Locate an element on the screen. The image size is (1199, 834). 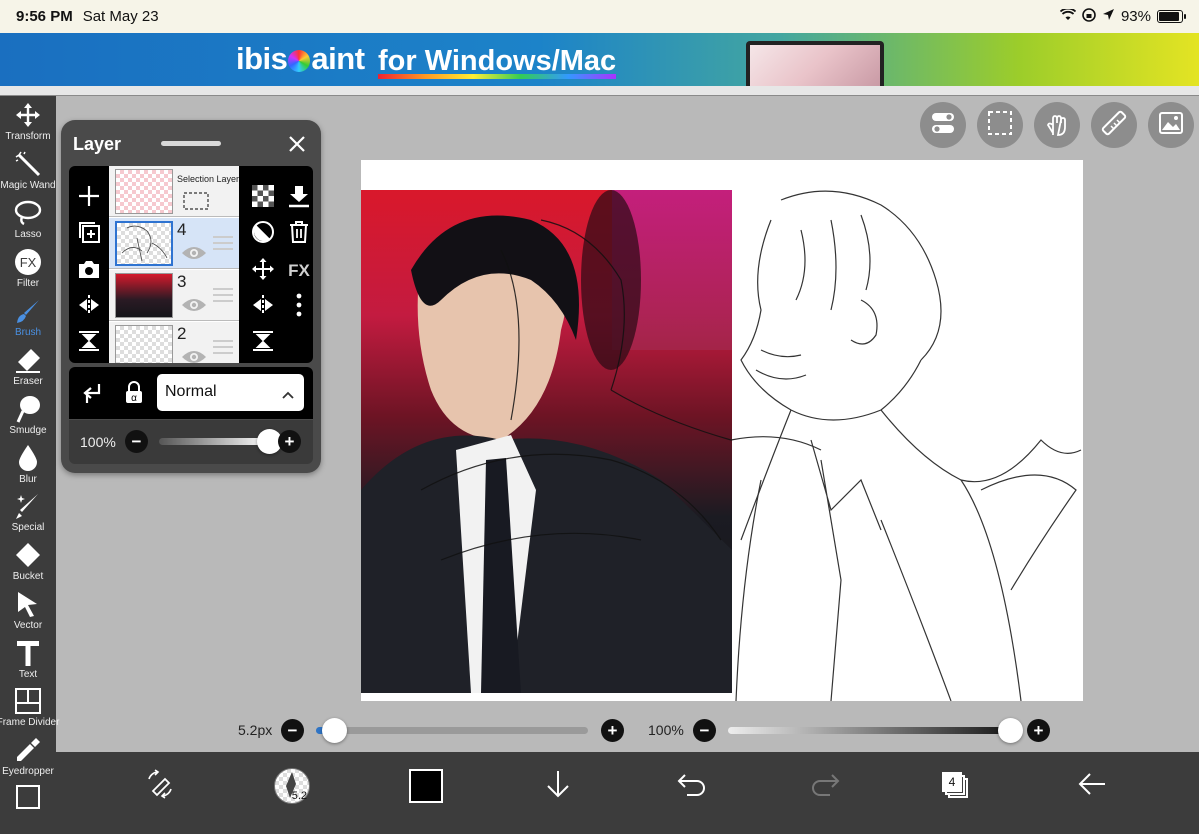
tool-vector: Vector is located at coordinates (28, 613).